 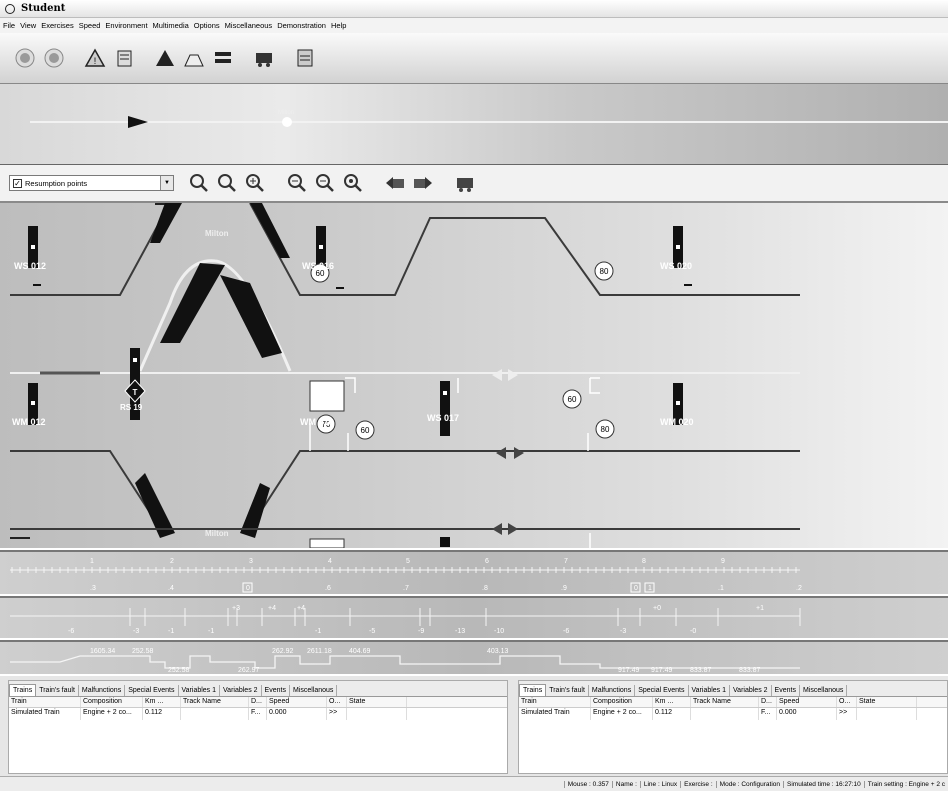 What do you see at coordinates (17, 183) in the screenshot?
I see `checkbox-icon: ✓` at bounding box center [17, 183].